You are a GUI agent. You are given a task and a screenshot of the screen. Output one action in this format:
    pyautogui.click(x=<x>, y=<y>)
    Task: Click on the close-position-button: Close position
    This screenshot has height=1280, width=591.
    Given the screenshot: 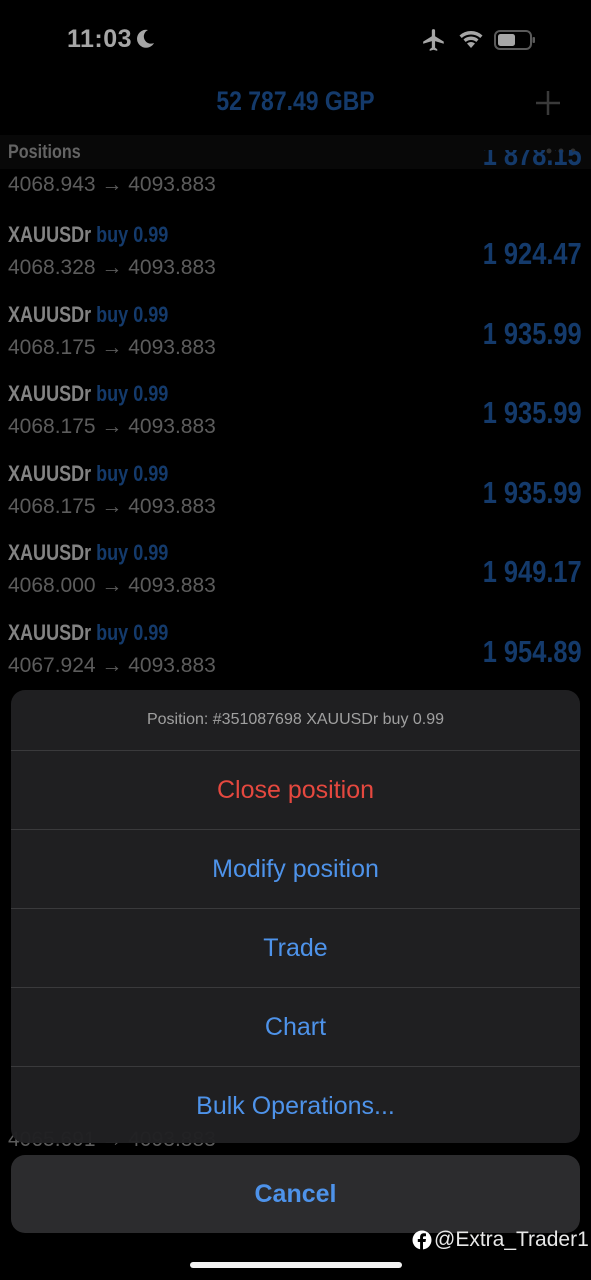 What is the action you would take?
    pyautogui.click(x=295, y=789)
    